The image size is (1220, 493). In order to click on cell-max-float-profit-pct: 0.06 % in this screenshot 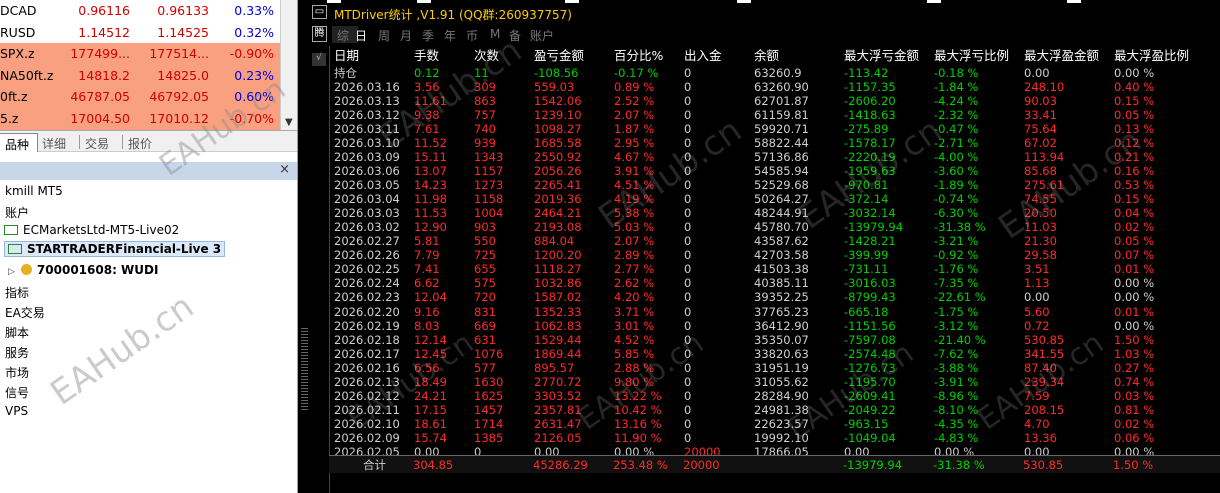, I will do `click(1134, 437)`.